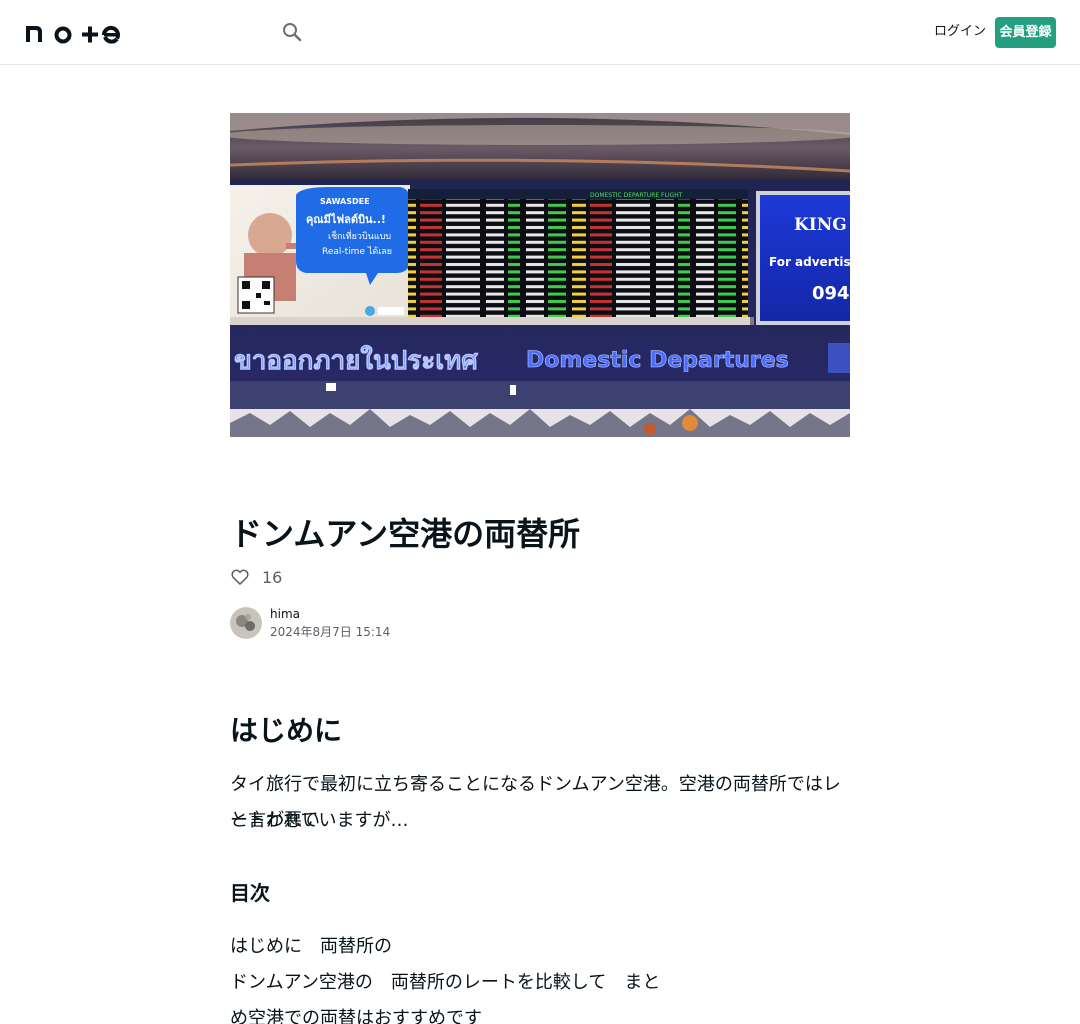 The height and width of the screenshot is (1024, 1080). I want to click on right-ad-text: For advertis, so click(809, 262).